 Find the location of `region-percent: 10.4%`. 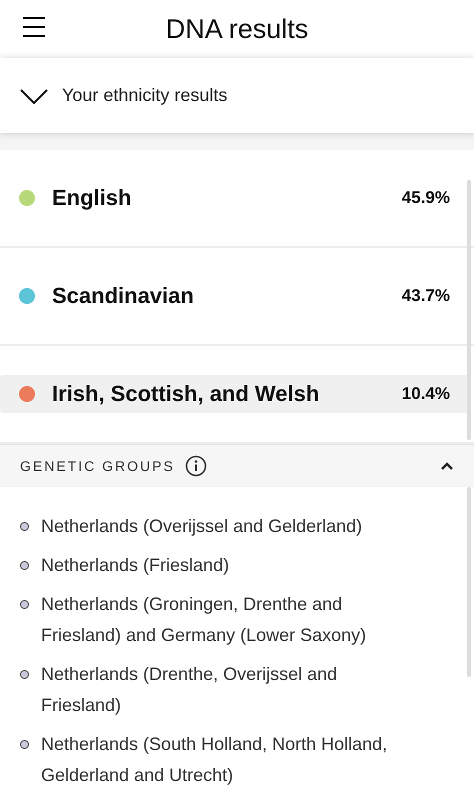

region-percent: 10.4% is located at coordinates (426, 394).